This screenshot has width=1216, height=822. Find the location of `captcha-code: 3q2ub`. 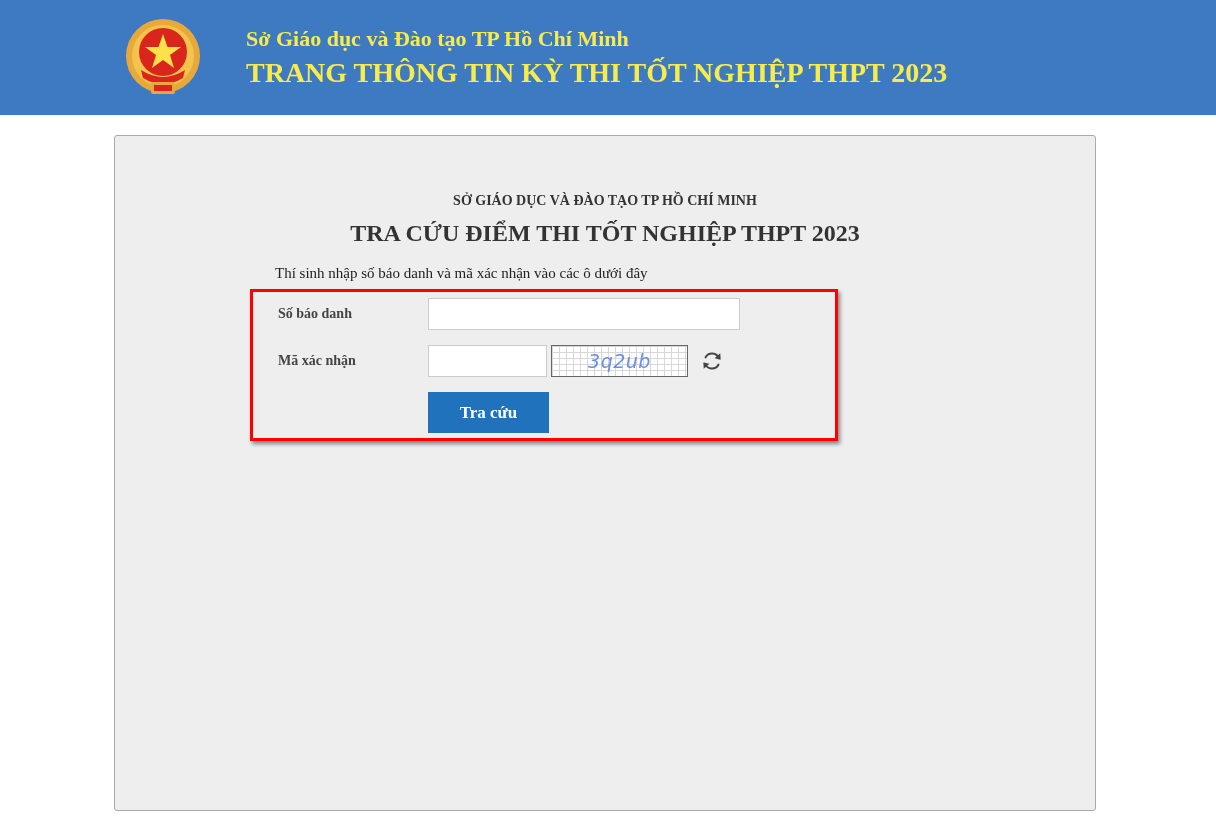

captcha-code: 3q2ub is located at coordinates (619, 361).